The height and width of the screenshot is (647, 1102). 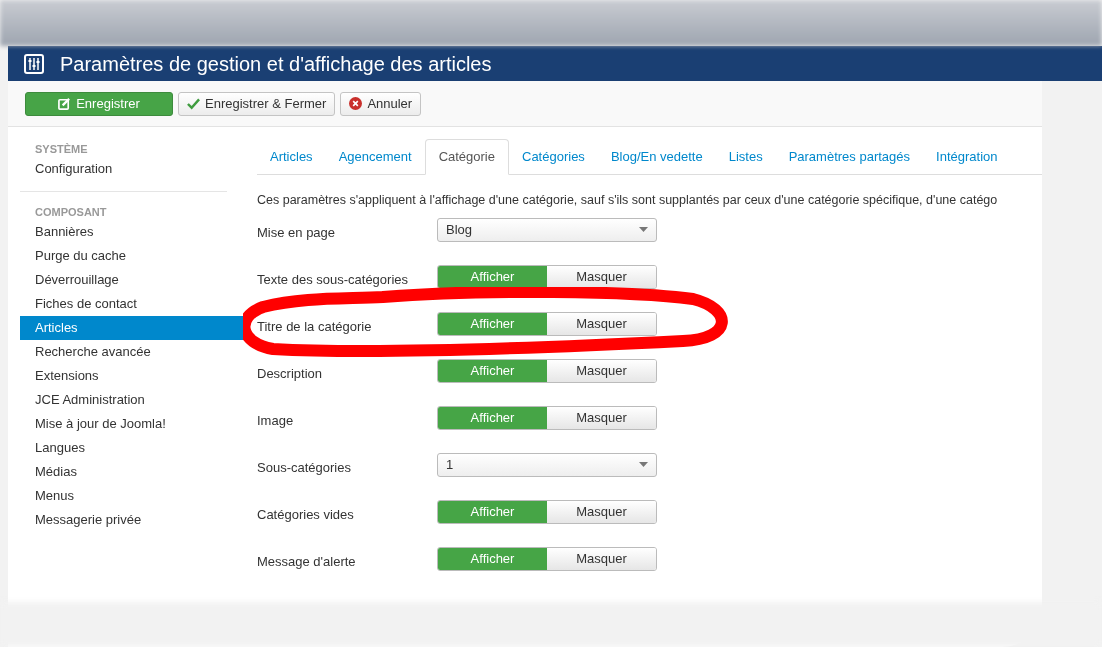 I want to click on sidebar-item: Fiches de contact, so click(x=123, y=304).